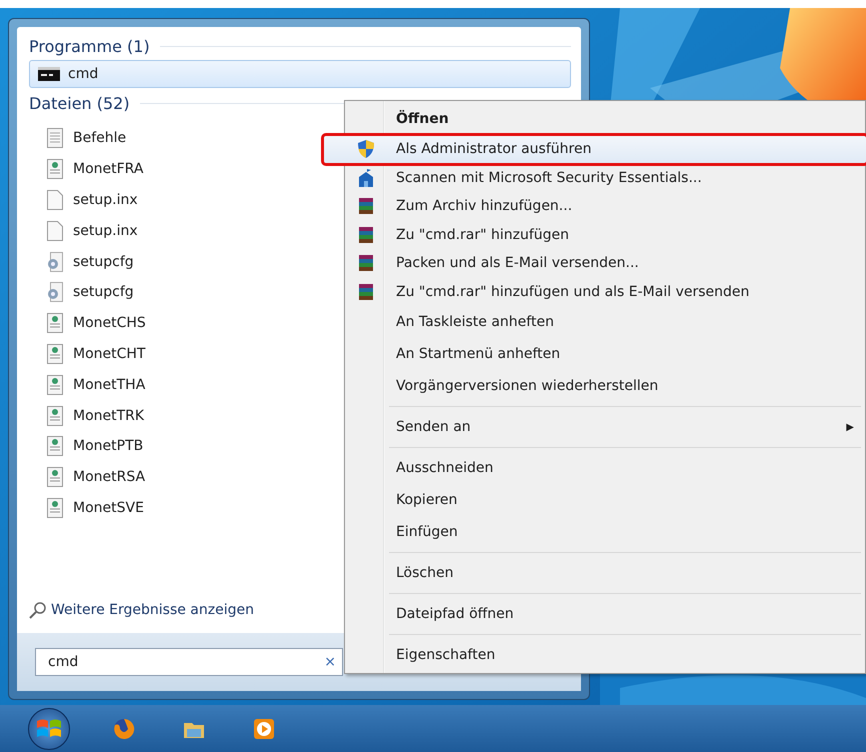 Image resolution: width=866 pixels, height=752 pixels. Describe the element at coordinates (109, 323) in the screenshot. I see `file-name: MonetCHS` at that location.